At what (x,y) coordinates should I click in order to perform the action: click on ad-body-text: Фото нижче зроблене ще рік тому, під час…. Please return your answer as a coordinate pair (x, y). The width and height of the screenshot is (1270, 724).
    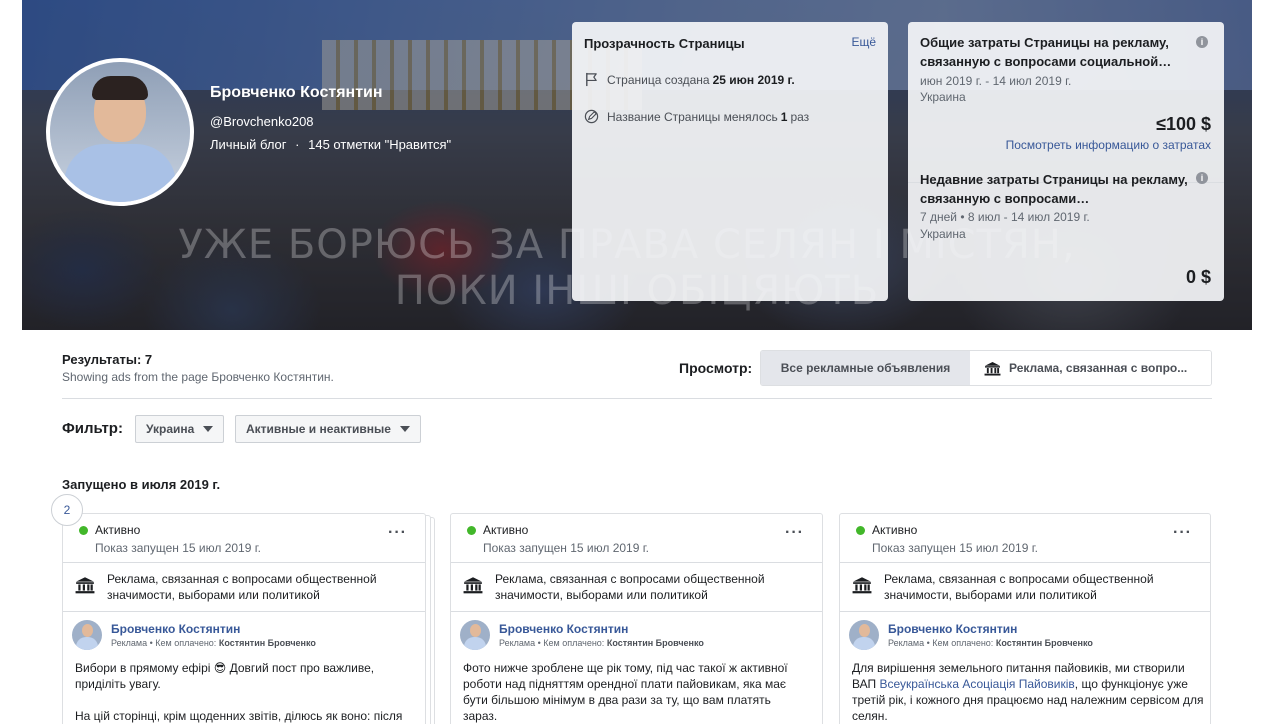
    Looking at the image, I should click on (625, 692).